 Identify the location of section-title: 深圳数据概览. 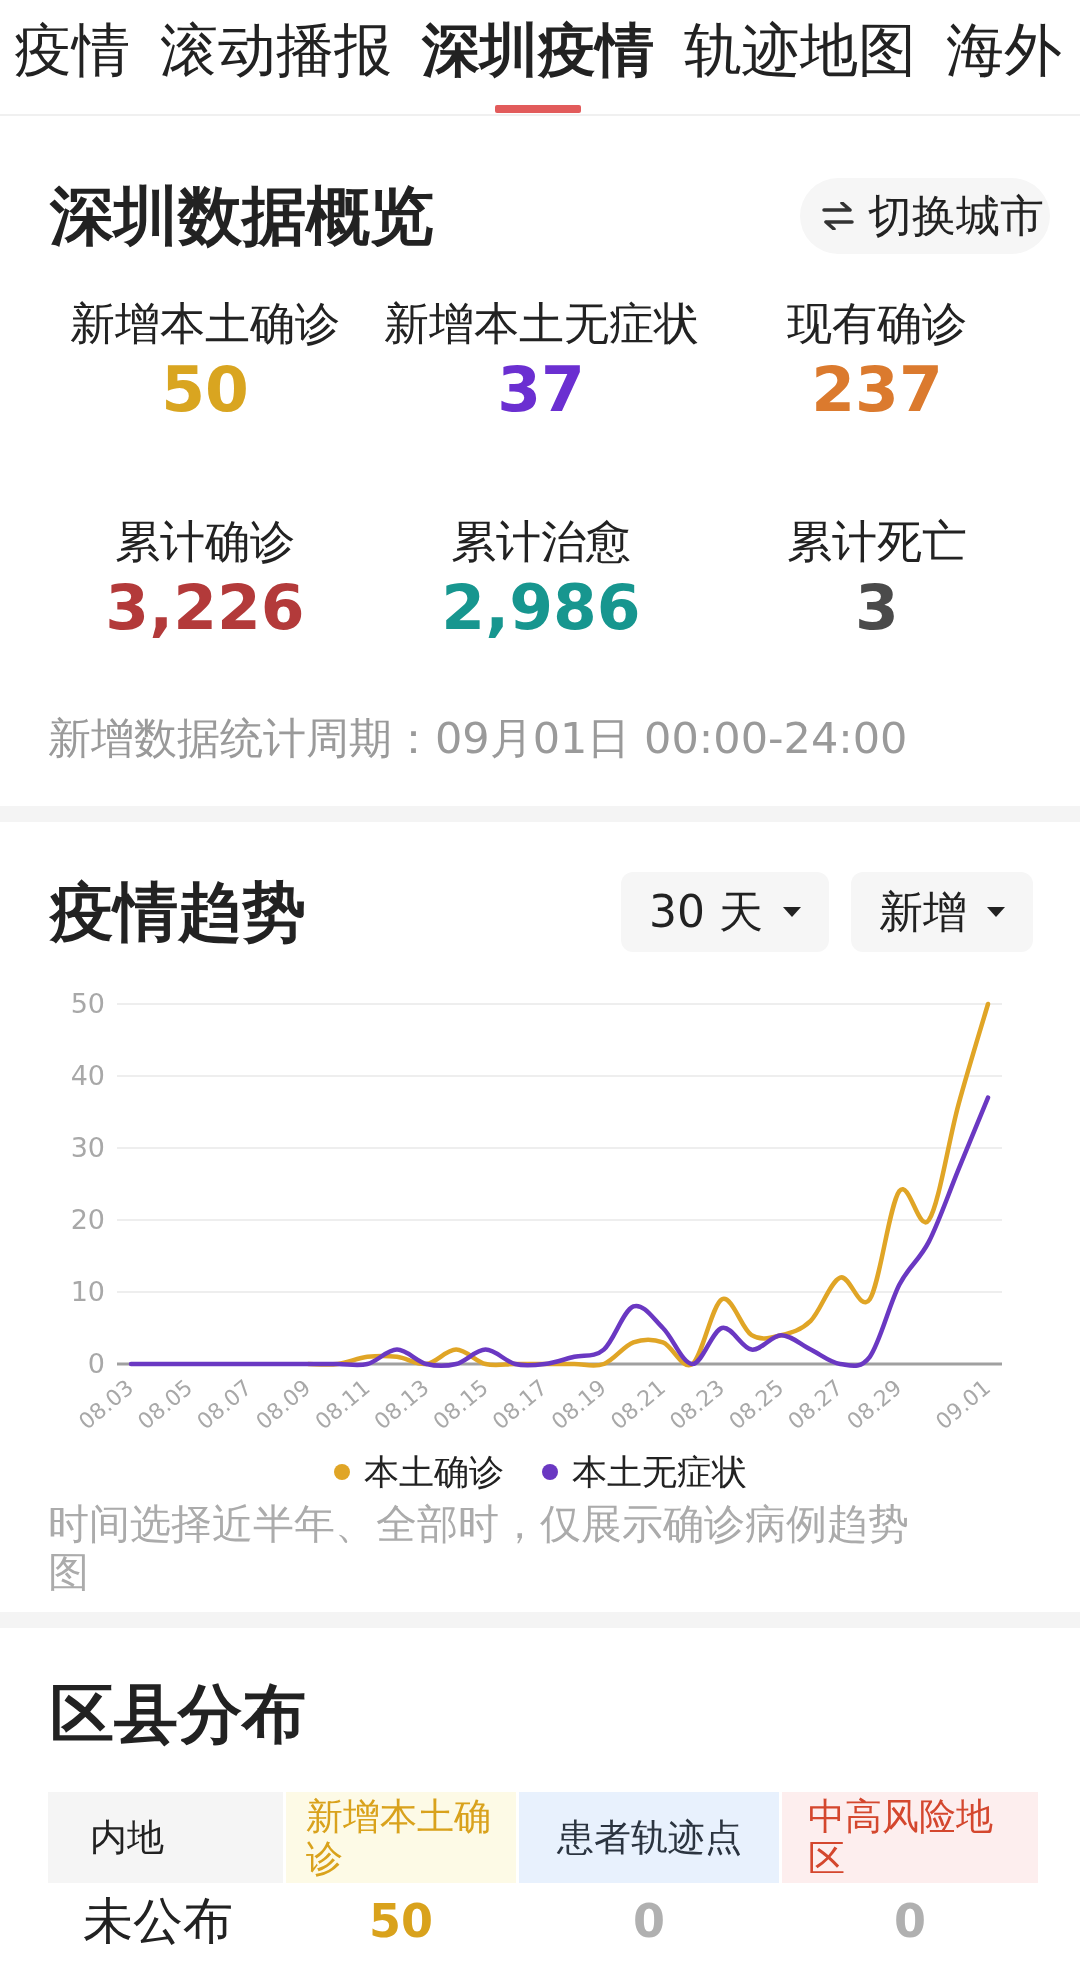
(242, 216).